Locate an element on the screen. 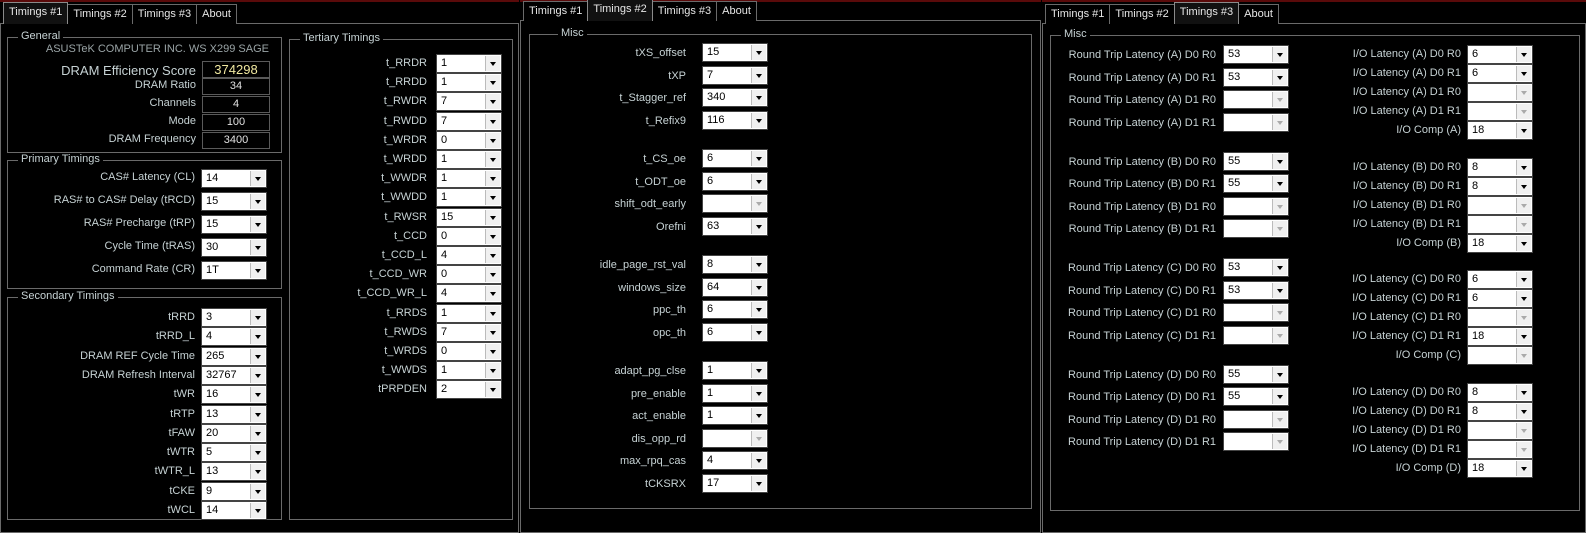  round-trip-latency-c-d0-r0-select: 53 is located at coordinates (1256, 267).